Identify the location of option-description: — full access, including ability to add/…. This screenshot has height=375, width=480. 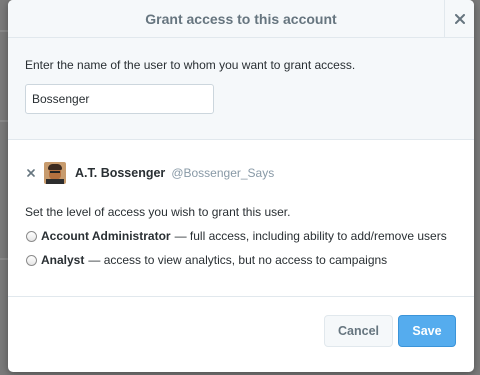
(310, 236).